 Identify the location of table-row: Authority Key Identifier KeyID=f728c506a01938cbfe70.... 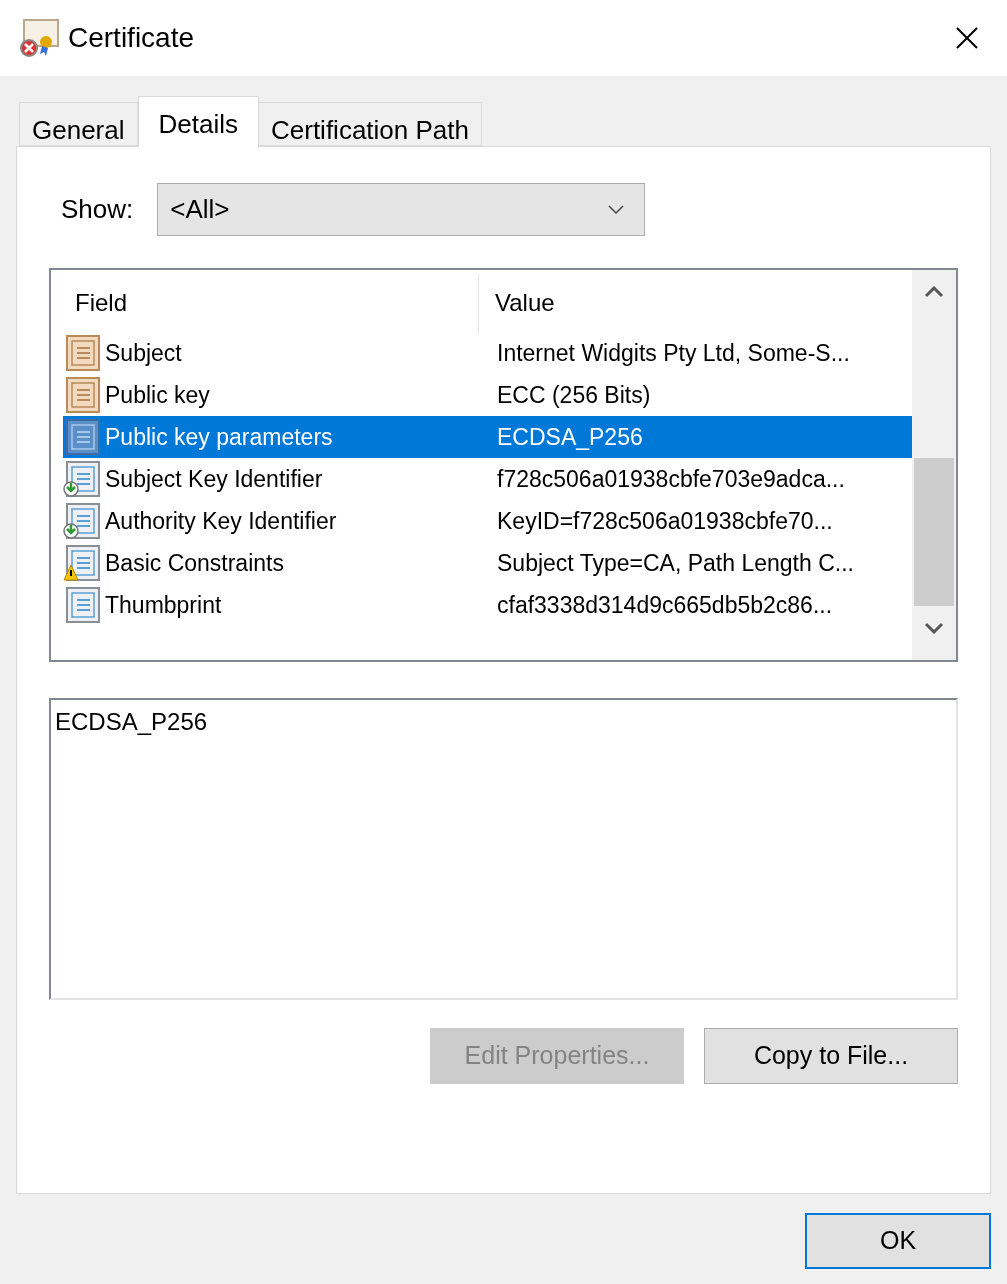
(487, 521).